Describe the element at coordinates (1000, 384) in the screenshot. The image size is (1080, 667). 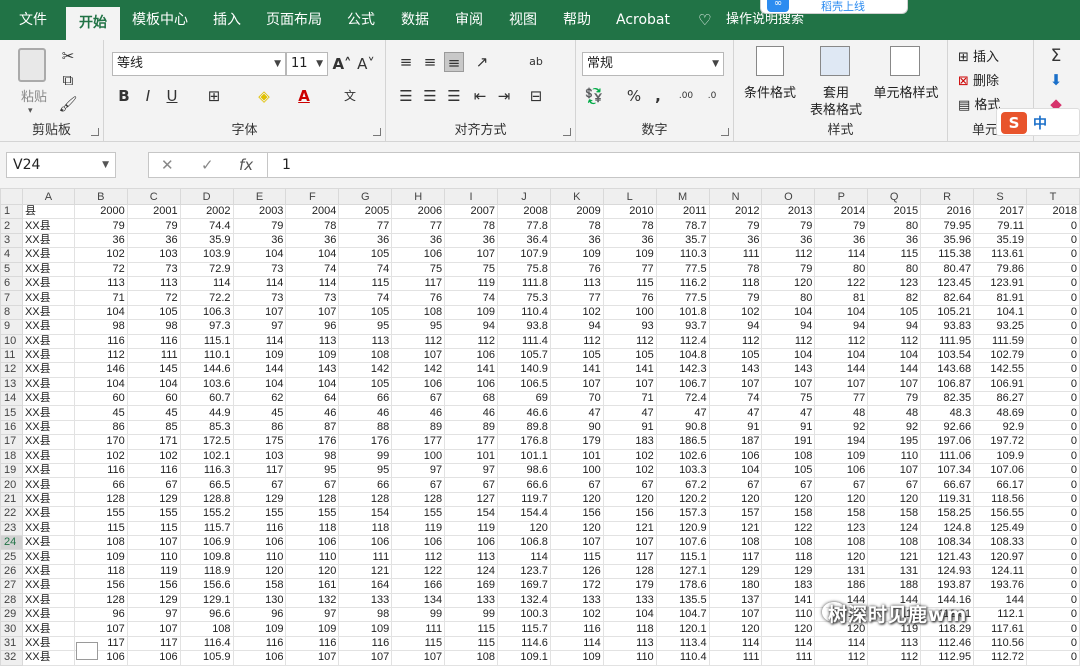
I see `cell: 106.91` at that location.